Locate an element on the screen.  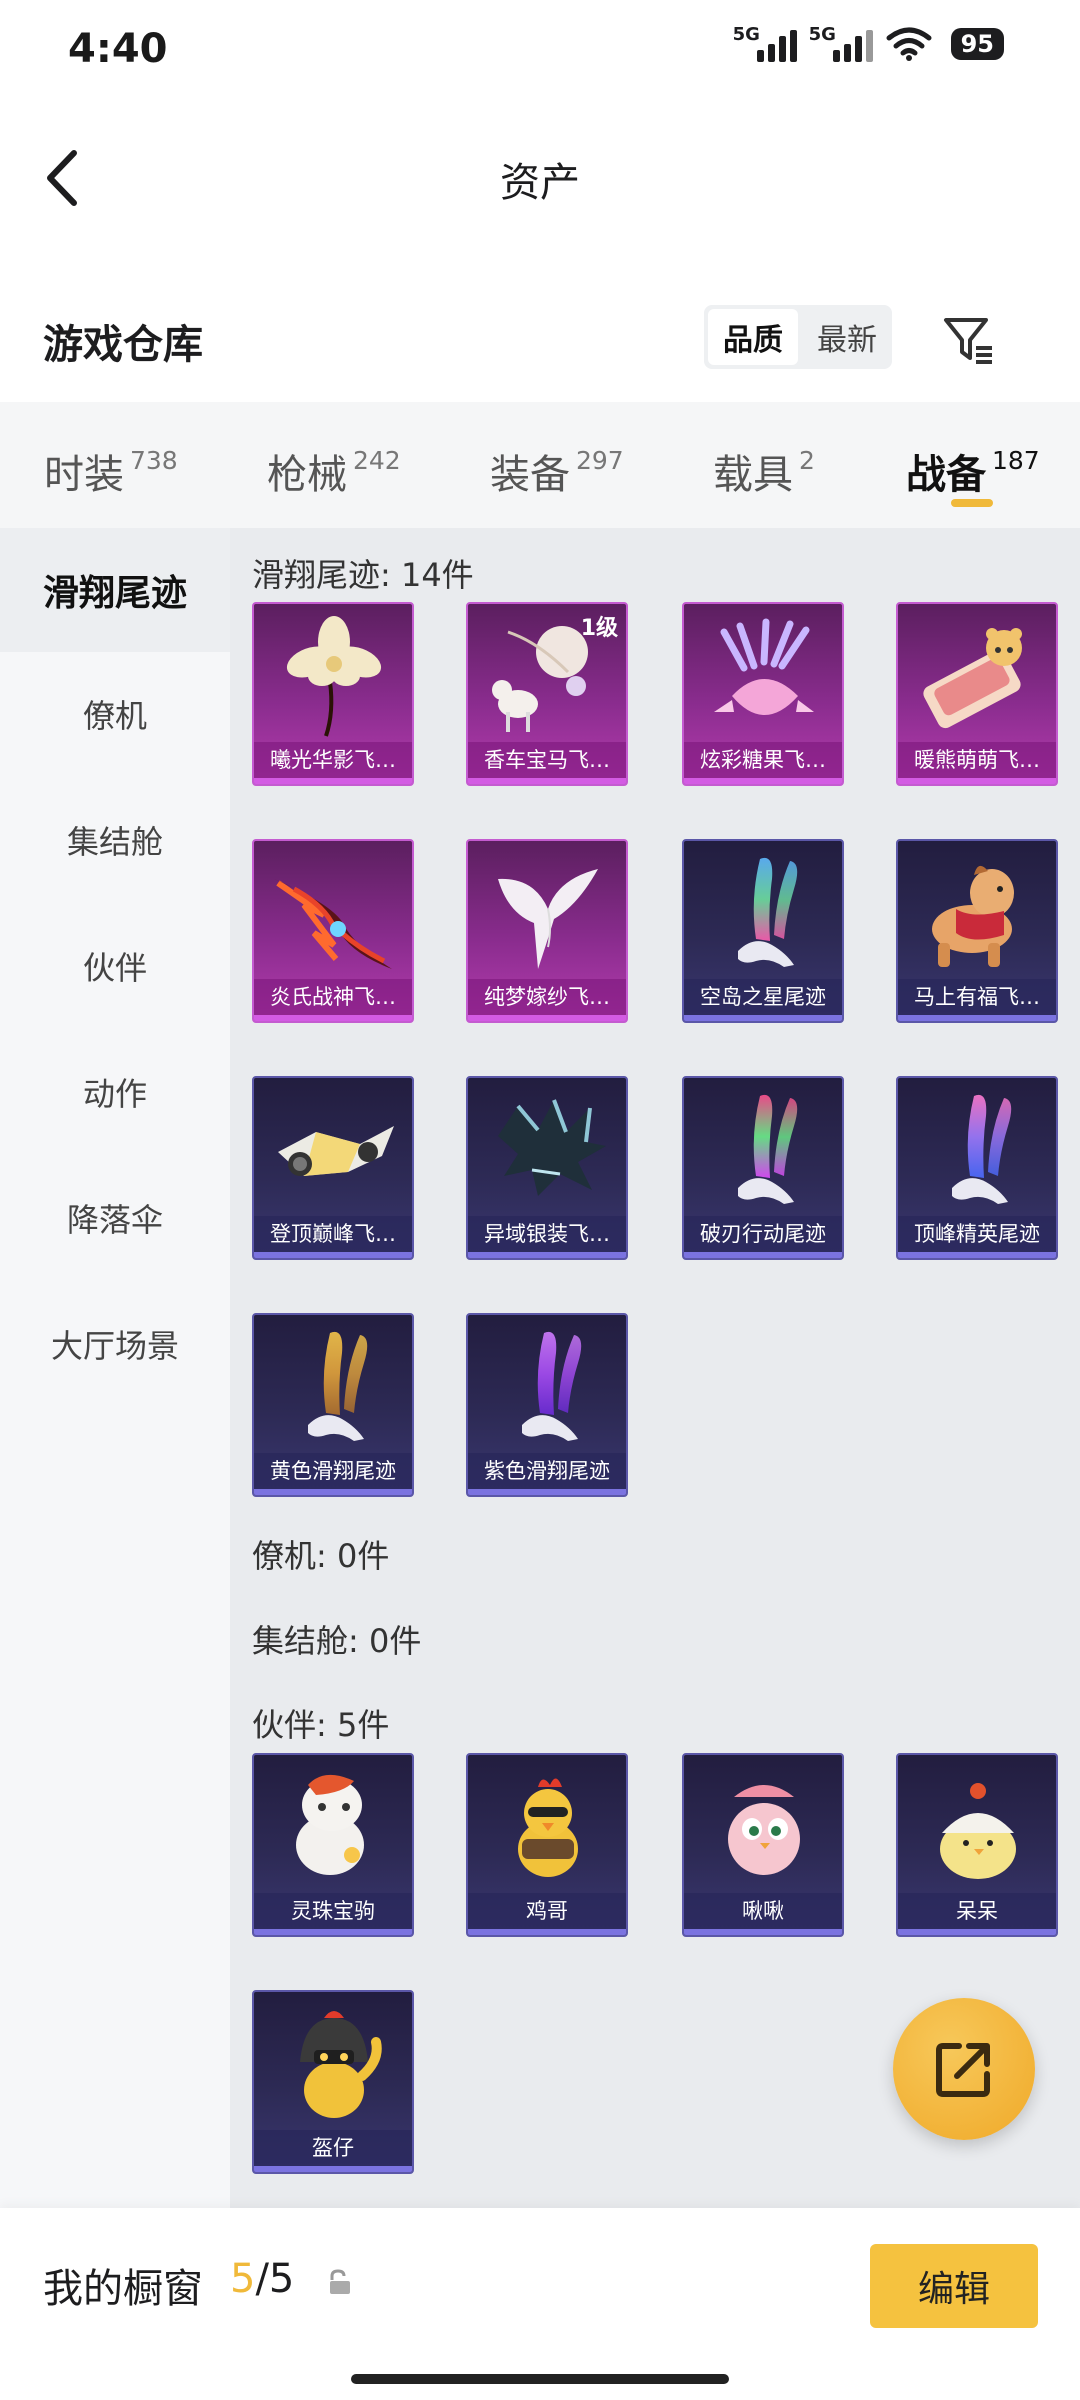
section-title-partner: 伙伴: 5件 is located at coordinates (321, 1725).